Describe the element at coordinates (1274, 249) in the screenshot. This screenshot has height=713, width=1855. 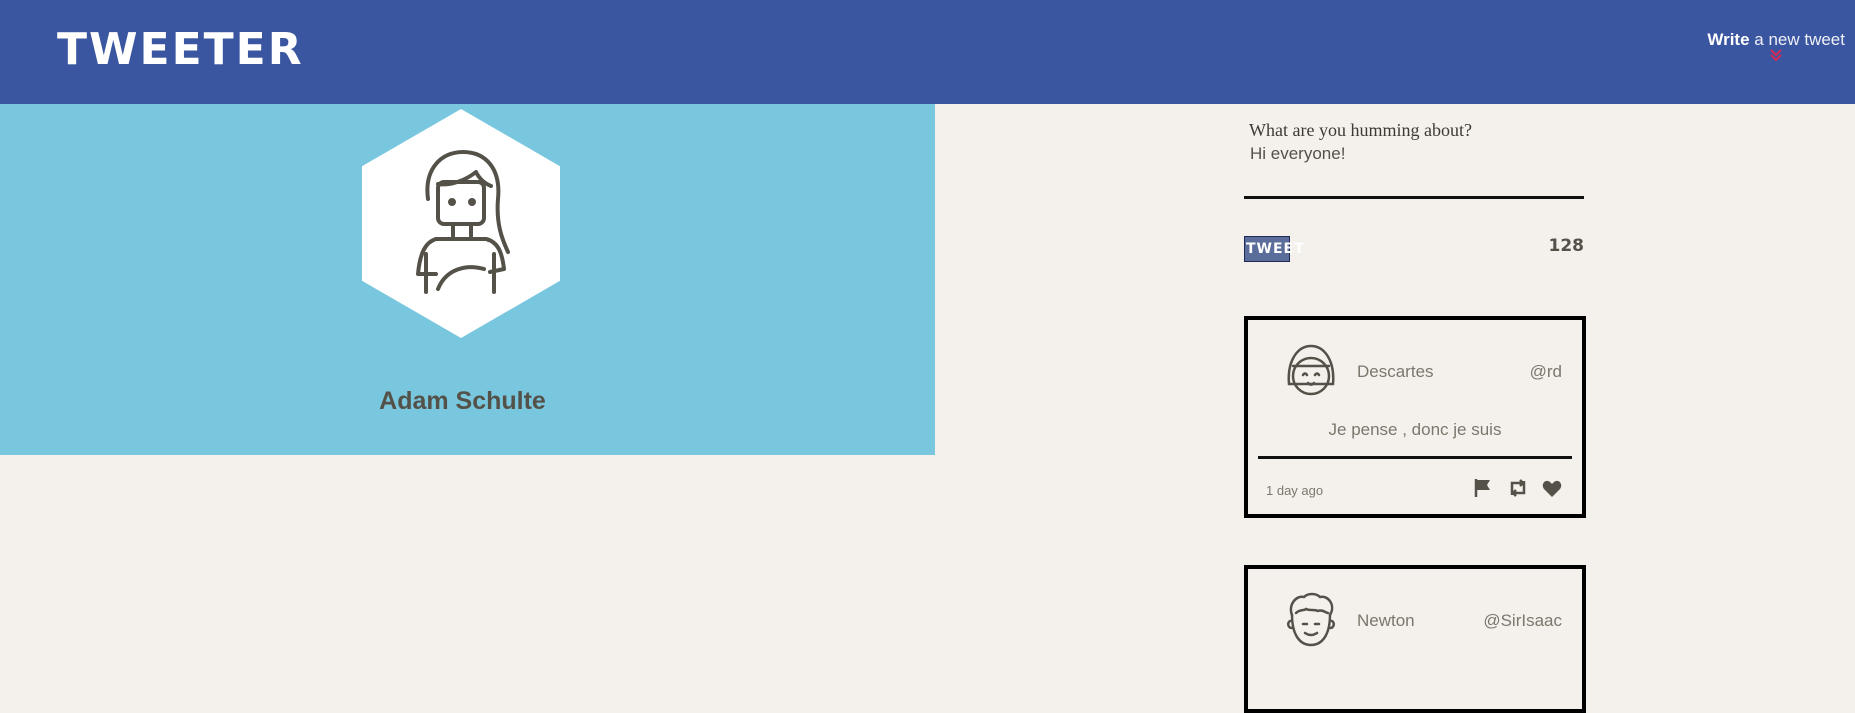
I see `tweet-button: TWEET` at that location.